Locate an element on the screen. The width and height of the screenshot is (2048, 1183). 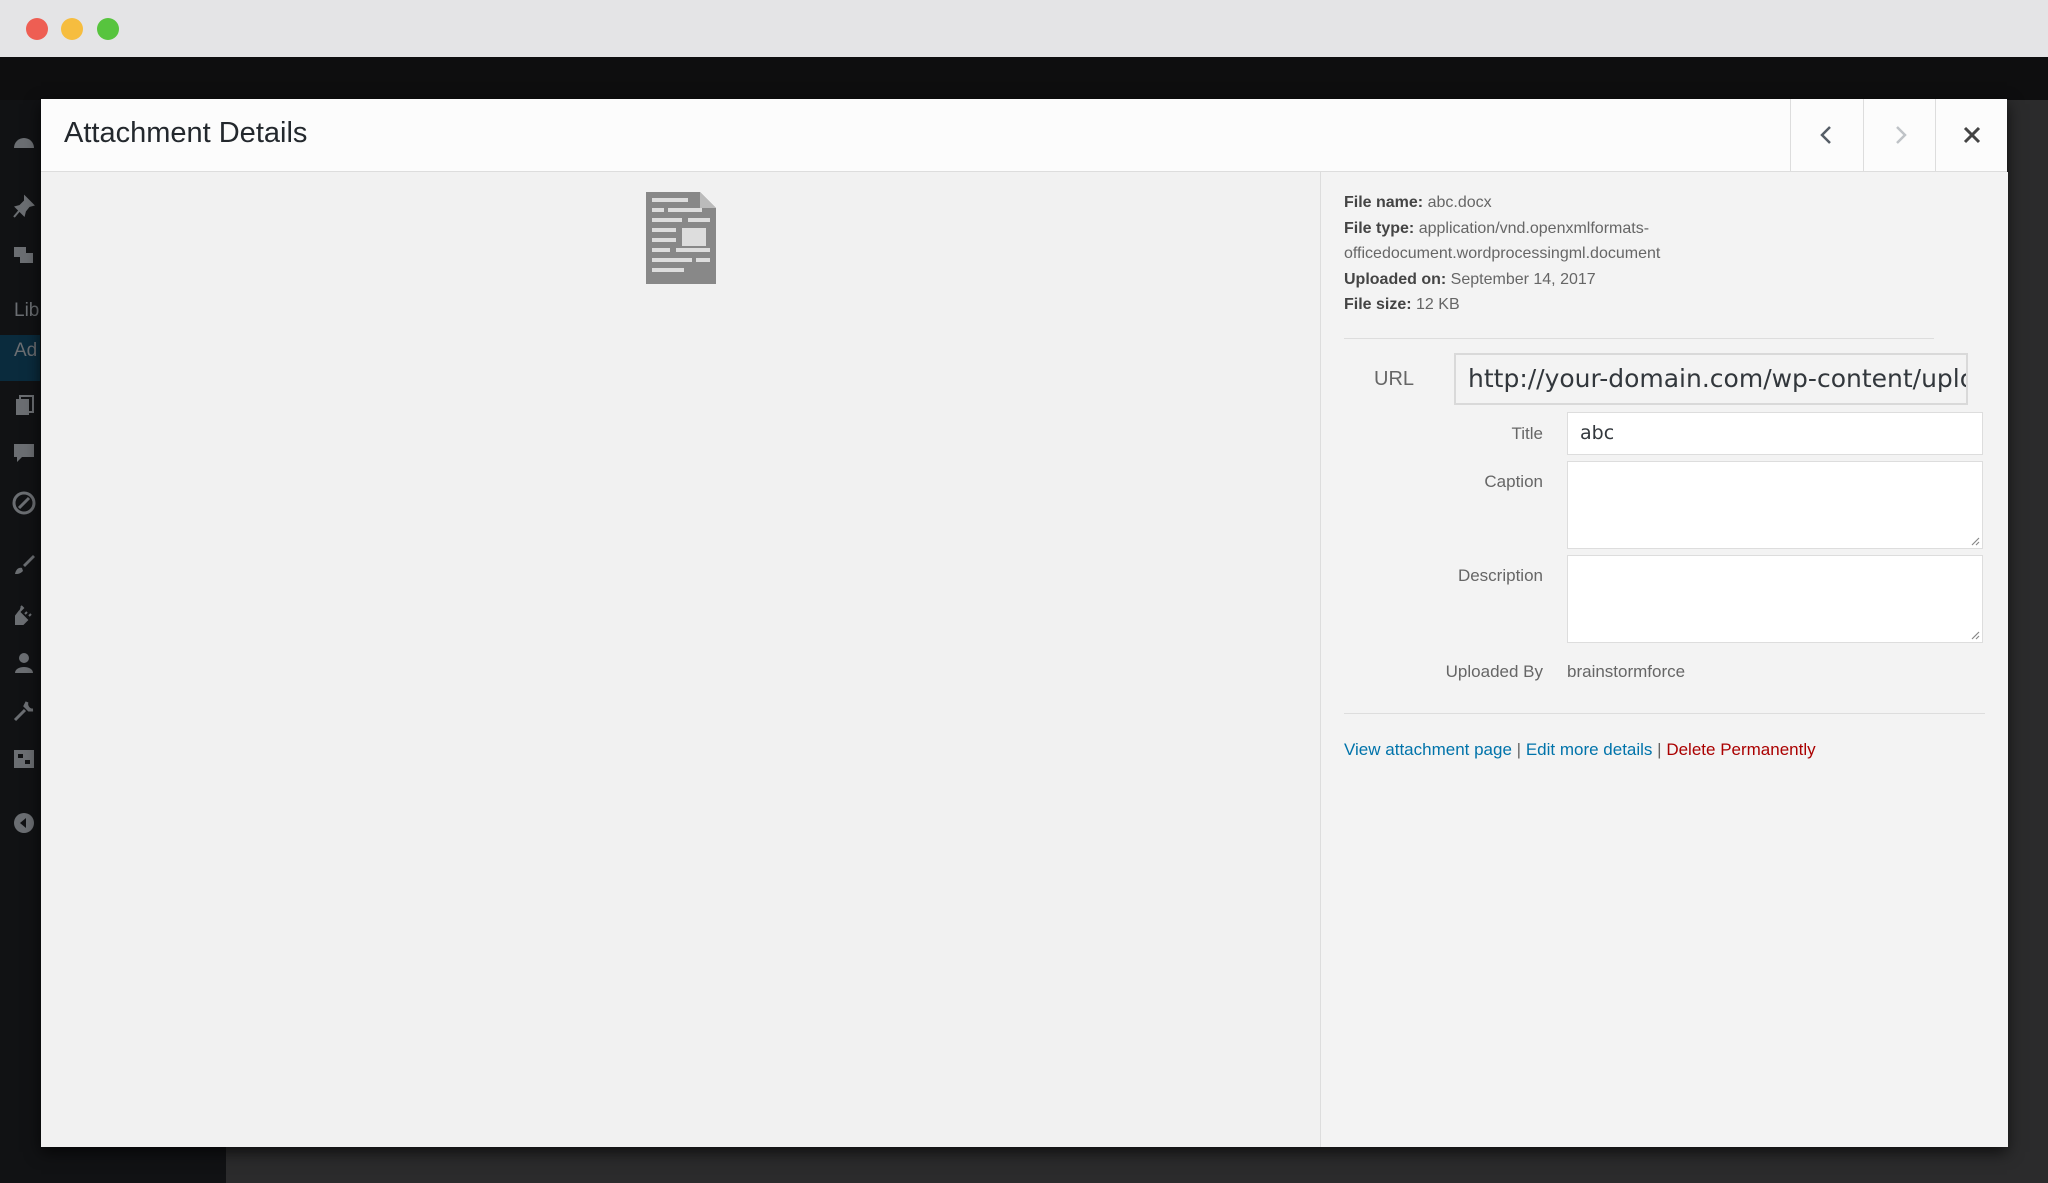
wp-admin-bar: W is located at coordinates (1024, 103).